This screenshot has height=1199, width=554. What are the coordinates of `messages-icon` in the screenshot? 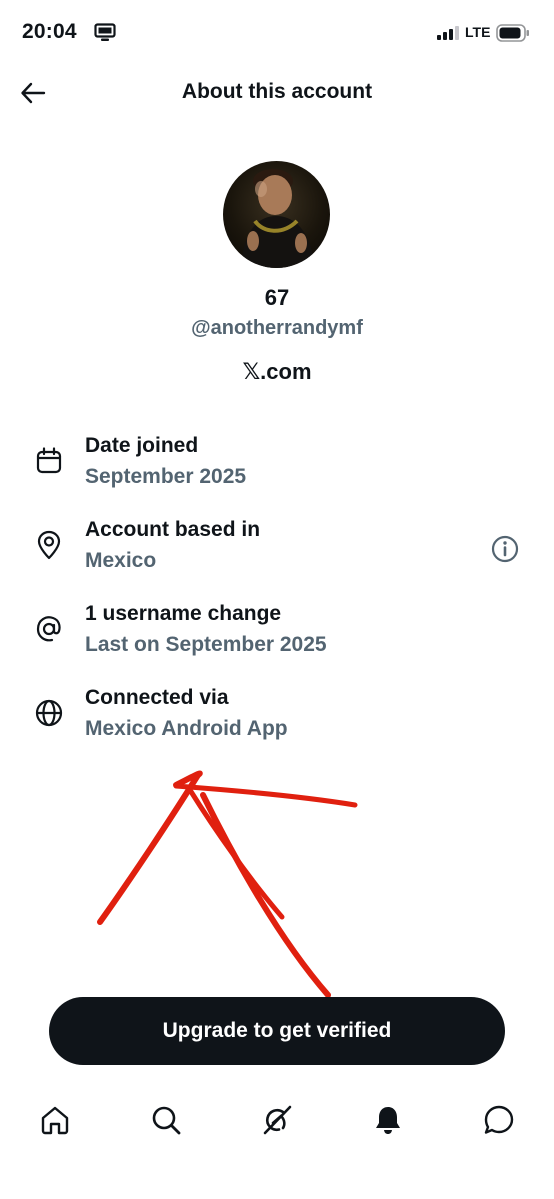 It's located at (499, 1120).